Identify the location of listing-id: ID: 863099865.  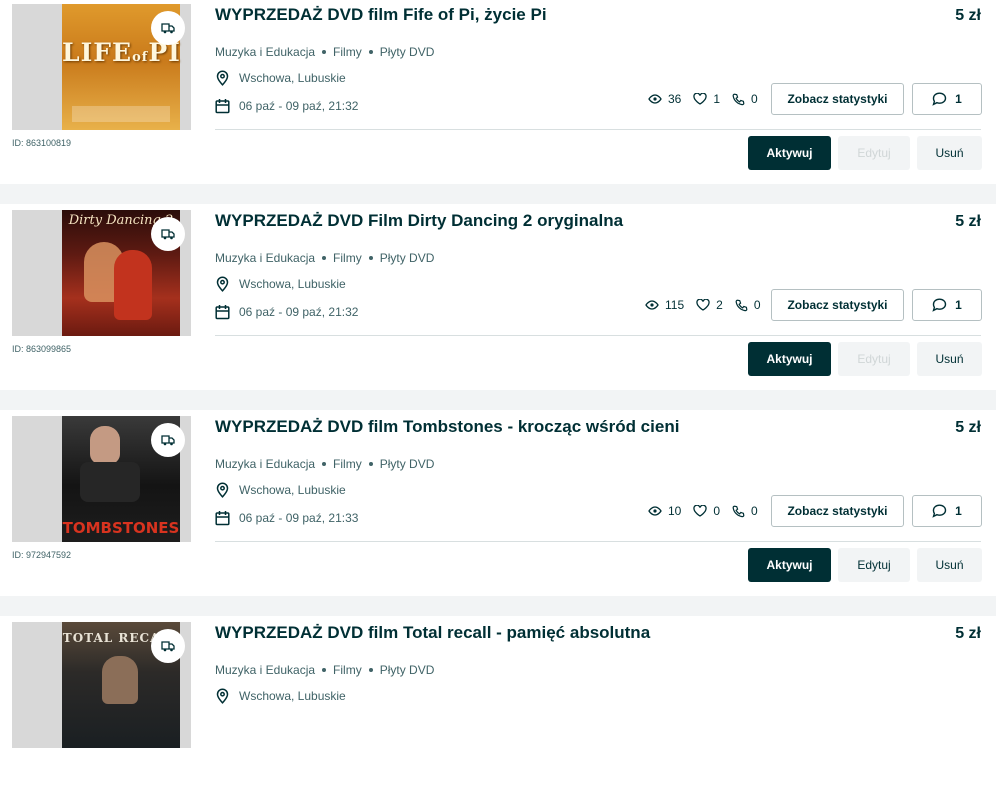
(42, 349).